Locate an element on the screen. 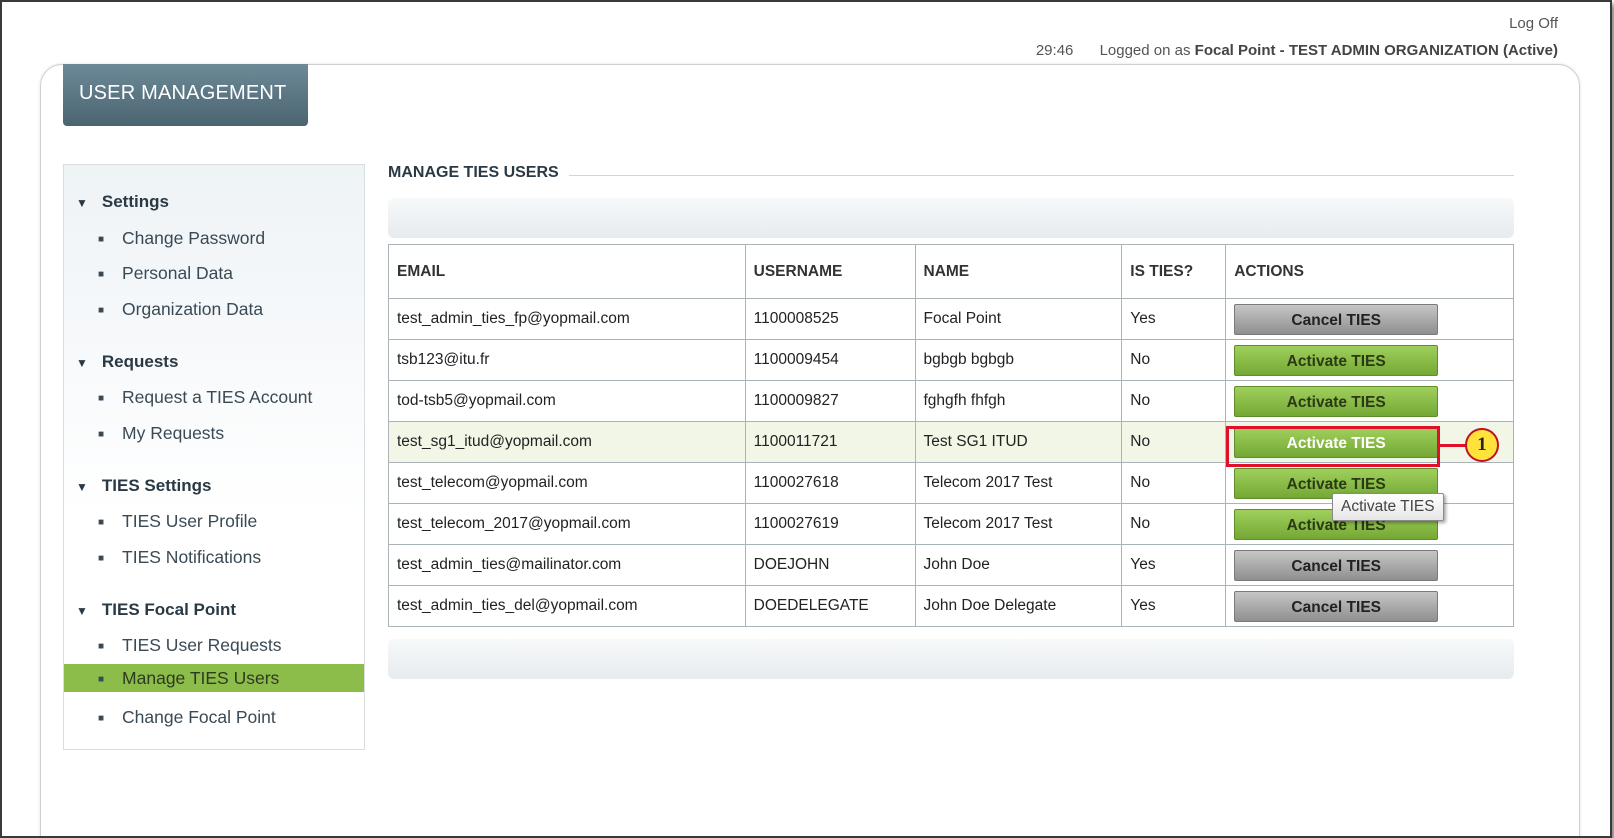 This screenshot has height=838, width=1614. logoff-link: Log Off is located at coordinates (1533, 23).